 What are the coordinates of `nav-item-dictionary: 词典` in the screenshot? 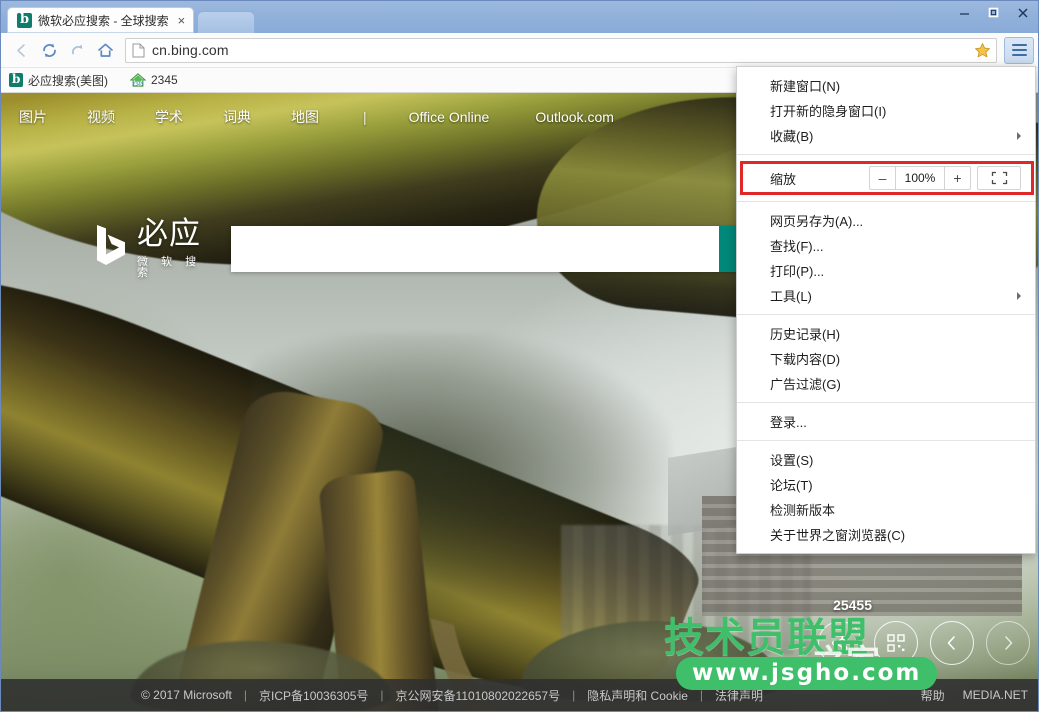 It's located at (237, 117).